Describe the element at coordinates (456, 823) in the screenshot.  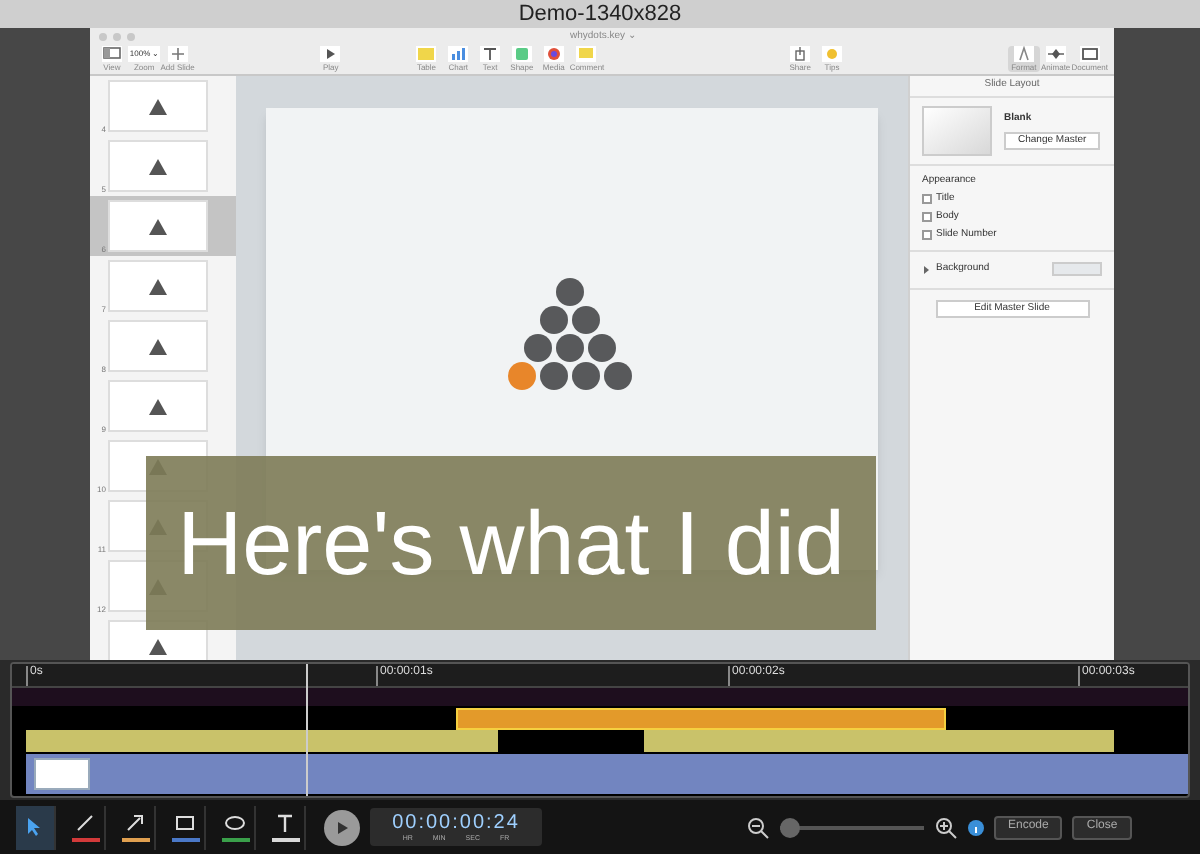
I see `timecode: 00:00:00:24` at that location.